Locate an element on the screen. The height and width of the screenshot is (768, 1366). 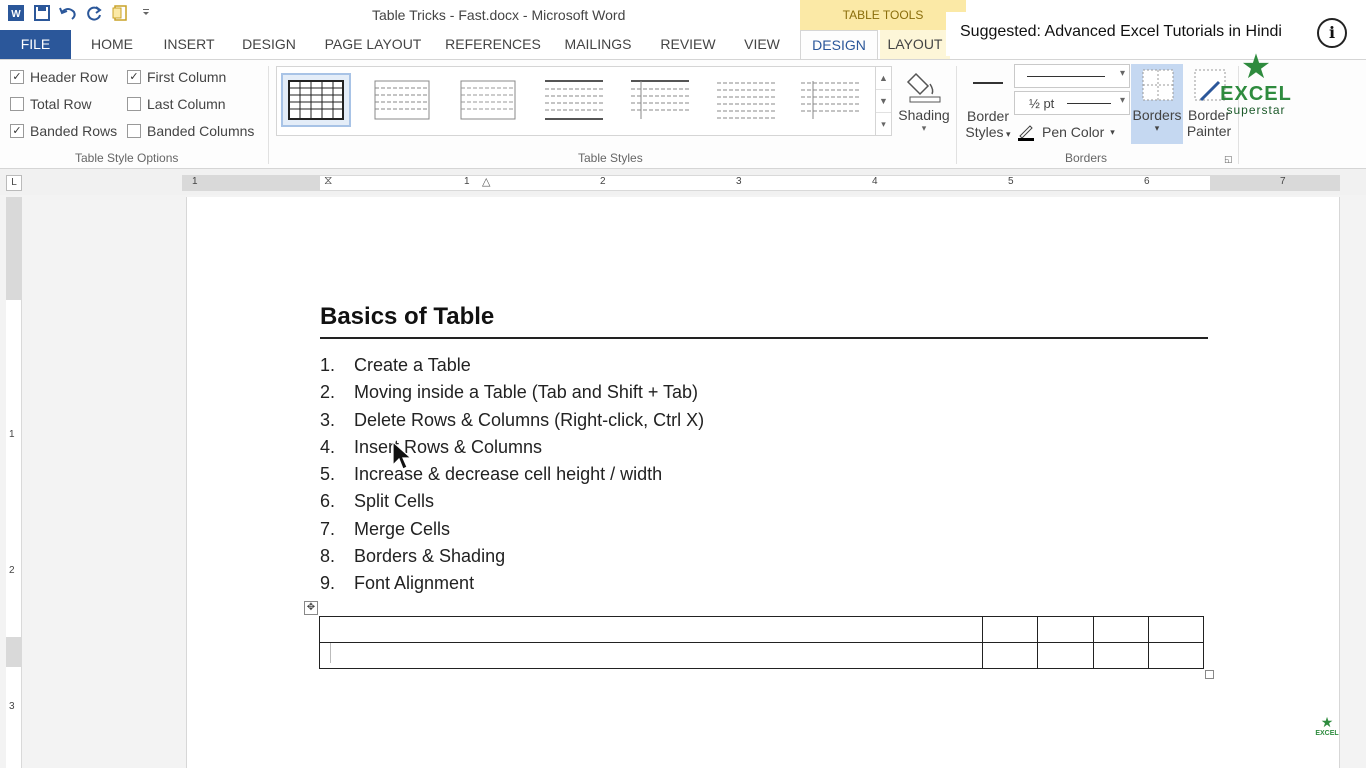
pen-color-dropdown-icon: ▾ is located at coordinates (1112, 131).